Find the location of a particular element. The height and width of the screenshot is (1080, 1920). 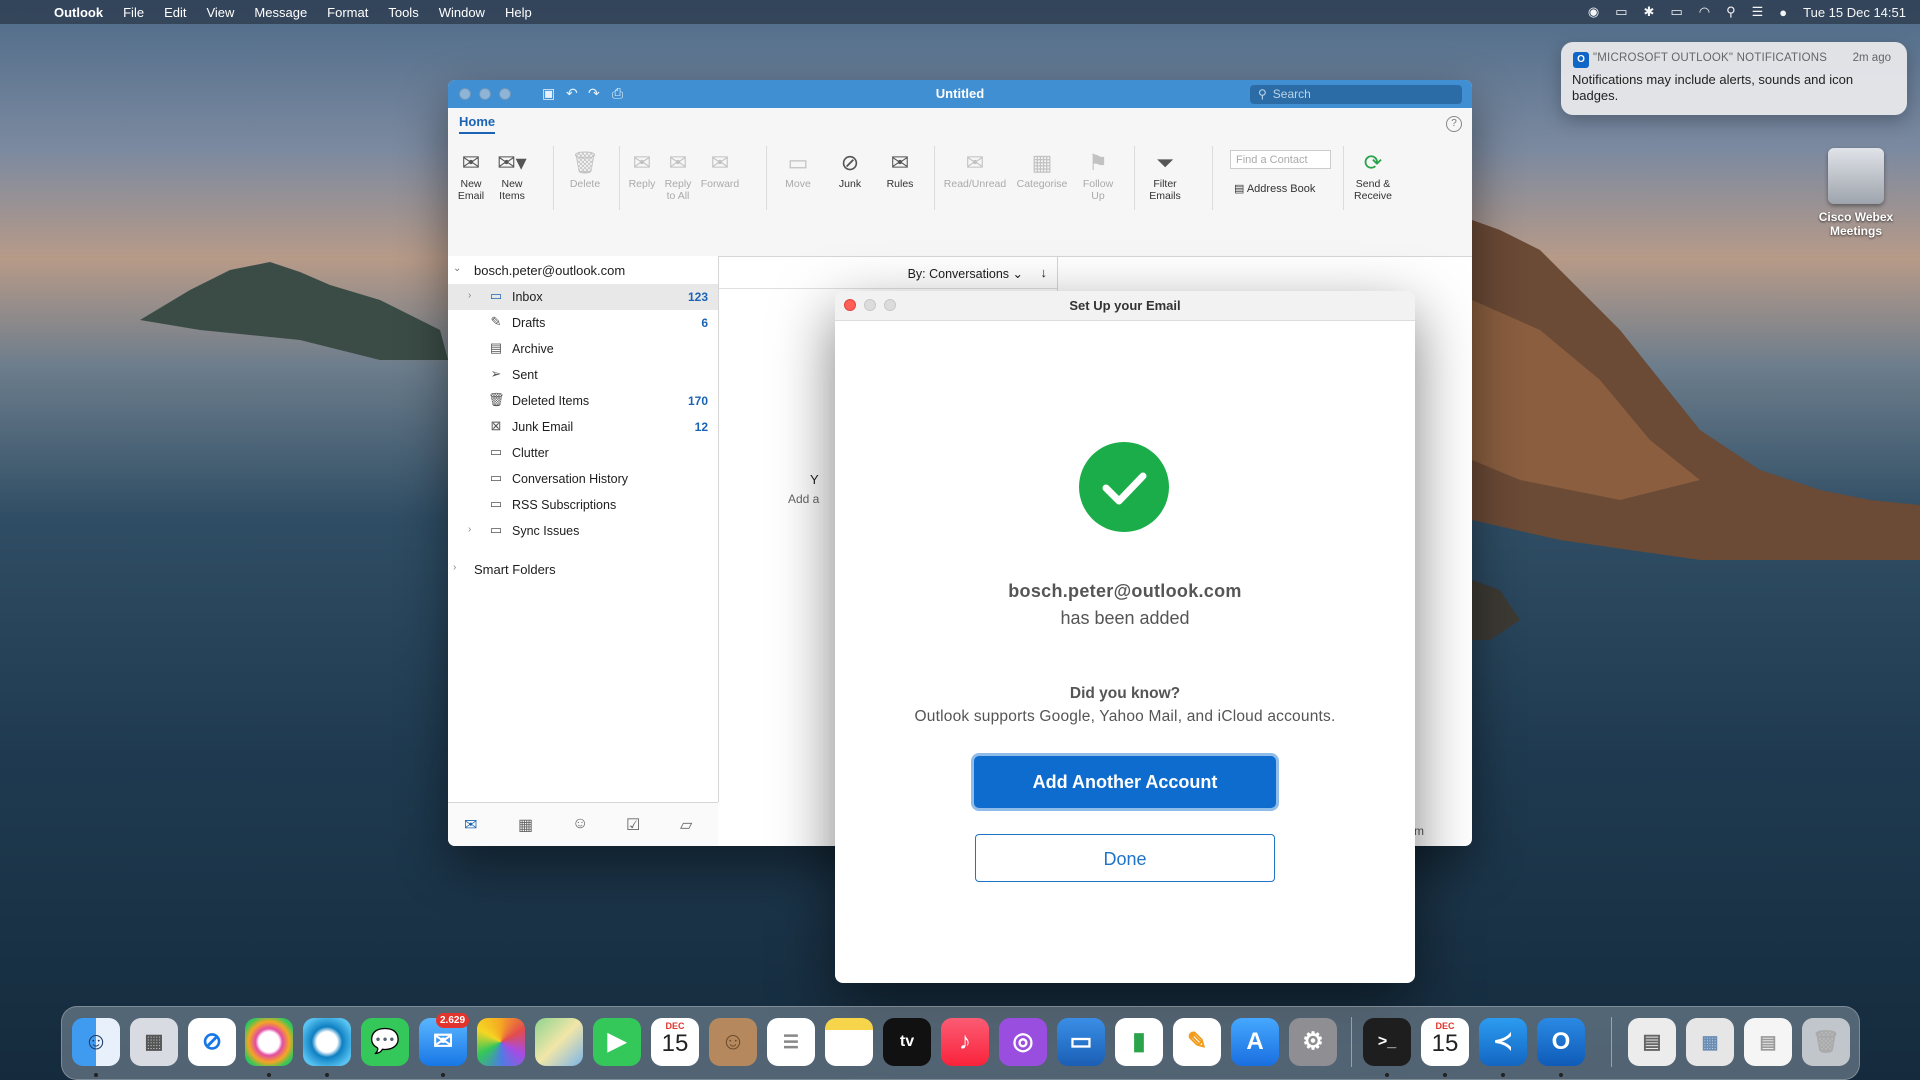

trash-icon: 🗑 is located at coordinates (1826, 1042).